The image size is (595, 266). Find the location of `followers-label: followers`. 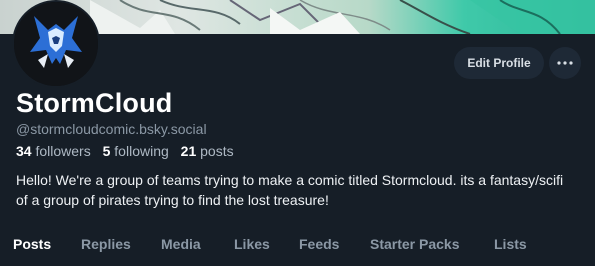

followers-label: followers is located at coordinates (63, 151).